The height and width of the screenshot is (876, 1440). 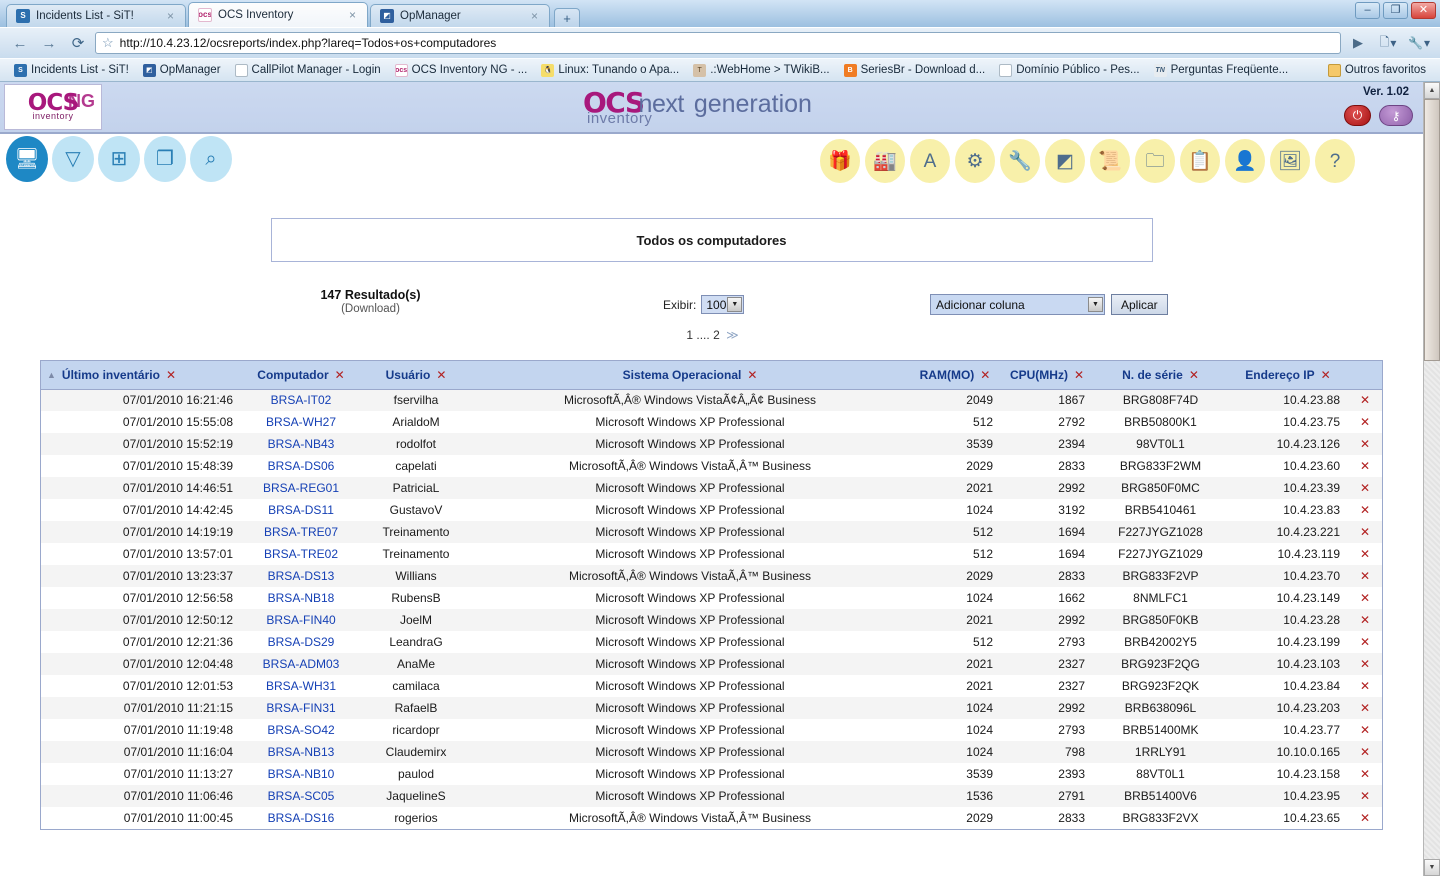 I want to click on reload-icon: ⟳, so click(x=78, y=43).